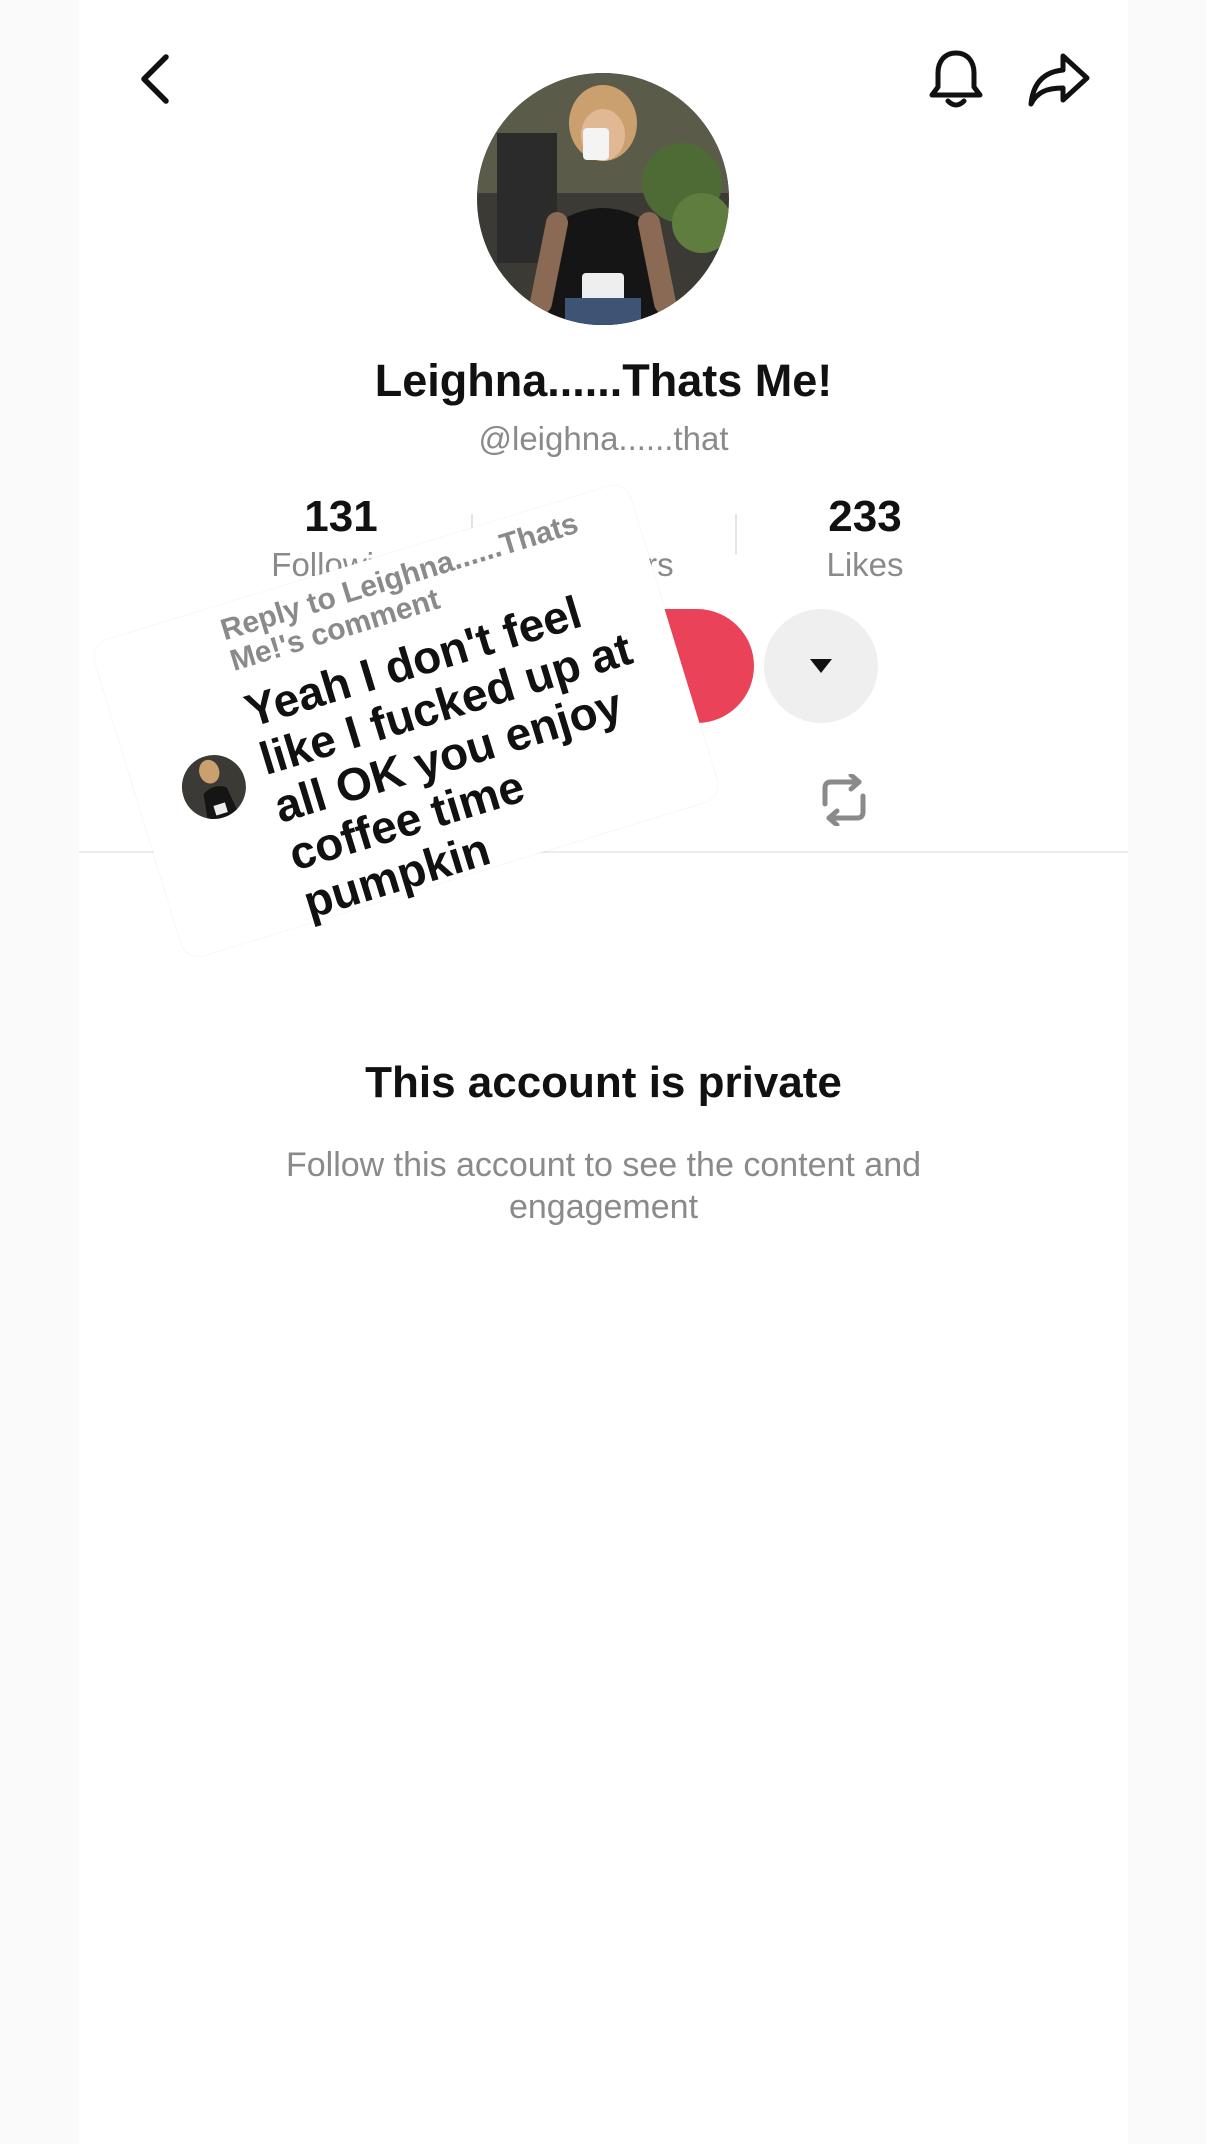 This screenshot has height=2144, width=1206. I want to click on repost-icon, so click(844, 800).